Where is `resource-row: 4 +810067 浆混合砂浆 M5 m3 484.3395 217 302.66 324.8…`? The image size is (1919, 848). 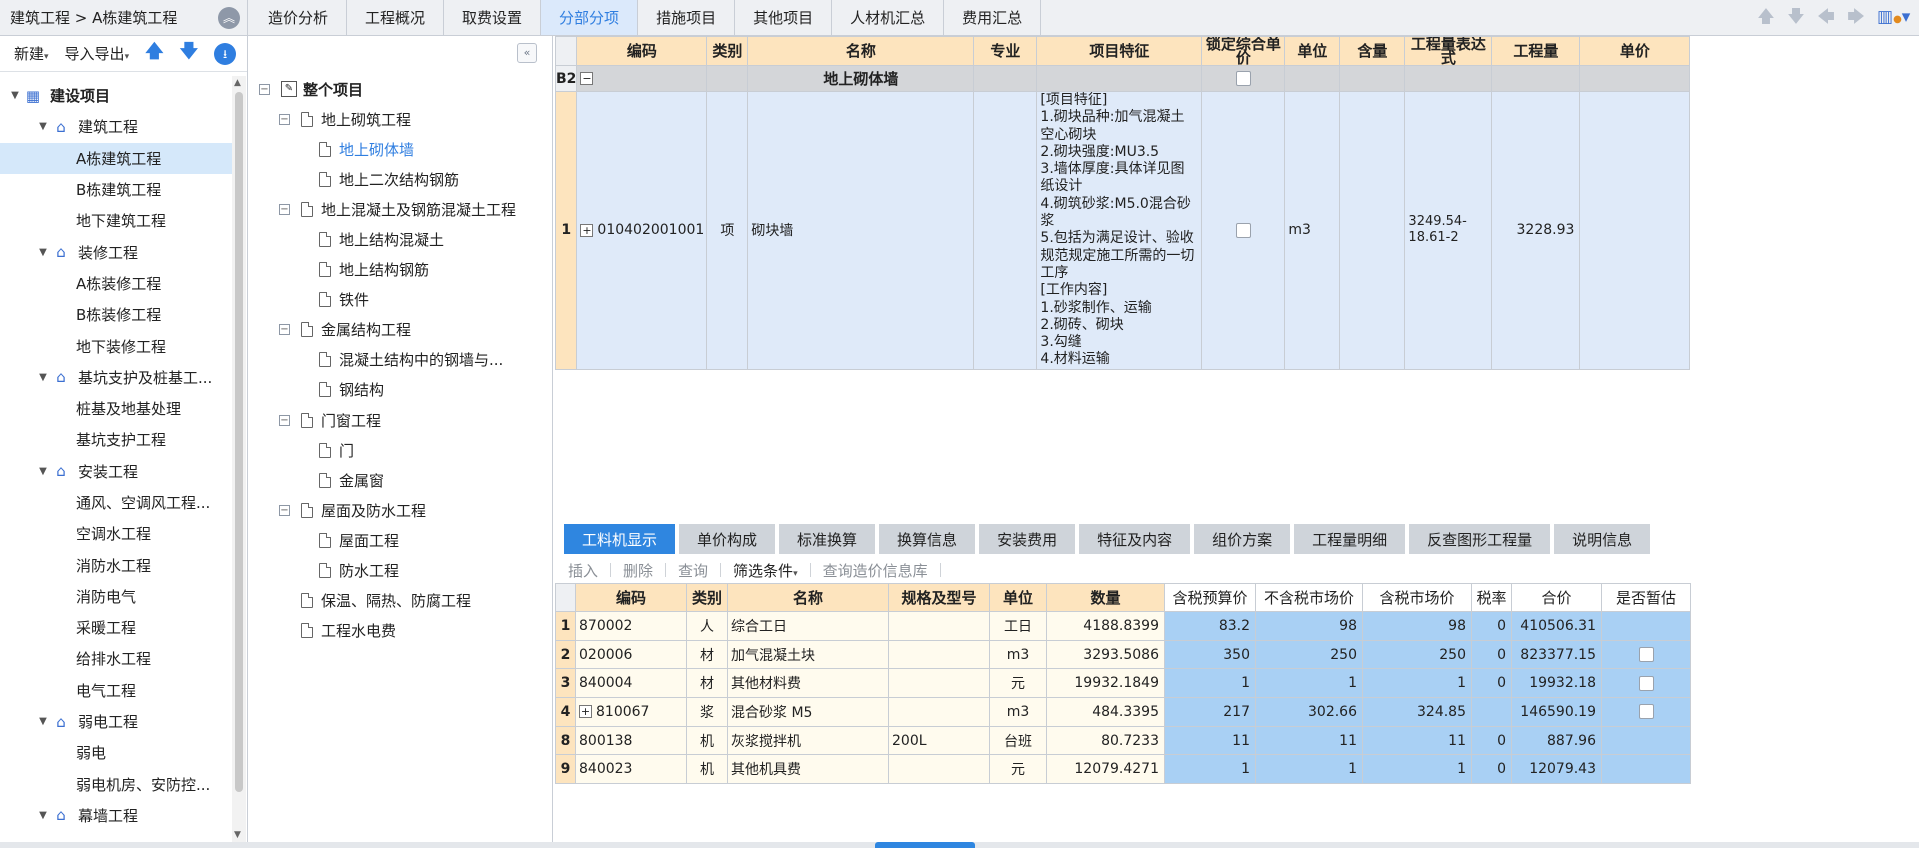
resource-row: 4 +810067 浆混合砂浆 M5 m3 484.3395 217 302.66 324.8… is located at coordinates (1123, 712).